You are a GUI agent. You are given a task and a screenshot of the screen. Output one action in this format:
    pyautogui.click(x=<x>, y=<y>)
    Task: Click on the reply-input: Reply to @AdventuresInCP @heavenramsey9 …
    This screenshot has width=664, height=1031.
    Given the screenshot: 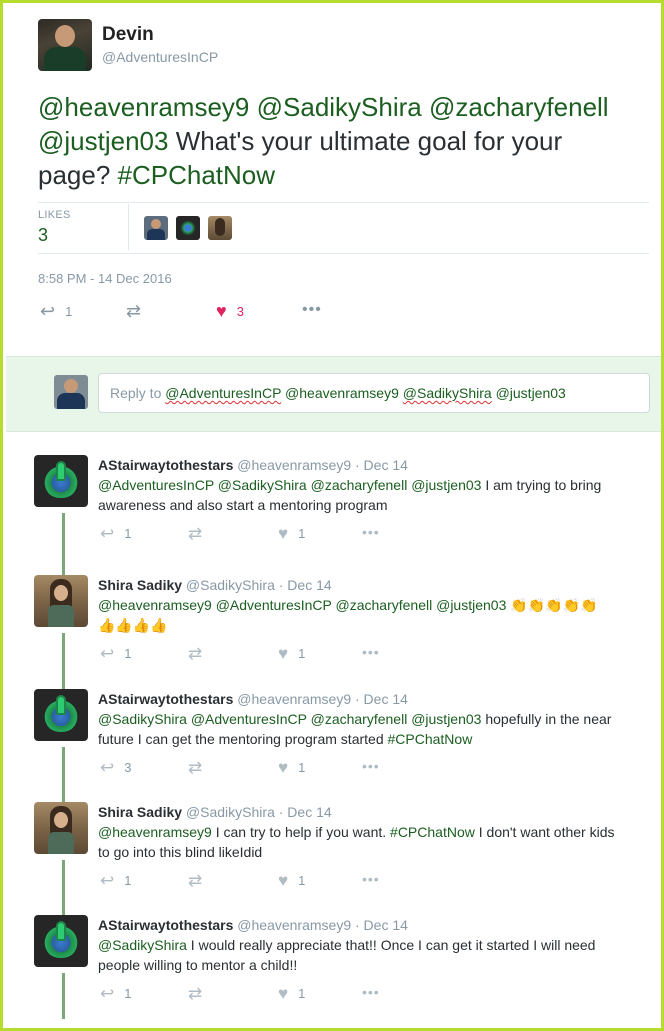 What is the action you would take?
    pyautogui.click(x=374, y=393)
    